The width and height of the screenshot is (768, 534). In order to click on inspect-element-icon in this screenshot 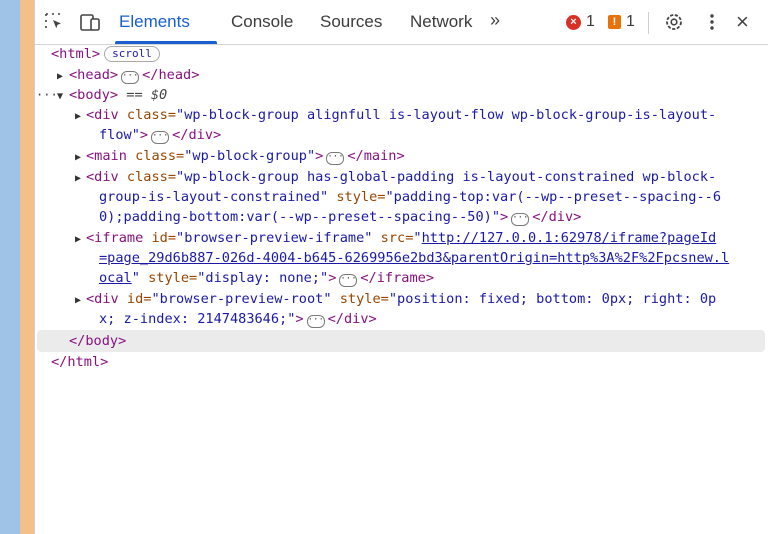, I will do `click(54, 22)`.